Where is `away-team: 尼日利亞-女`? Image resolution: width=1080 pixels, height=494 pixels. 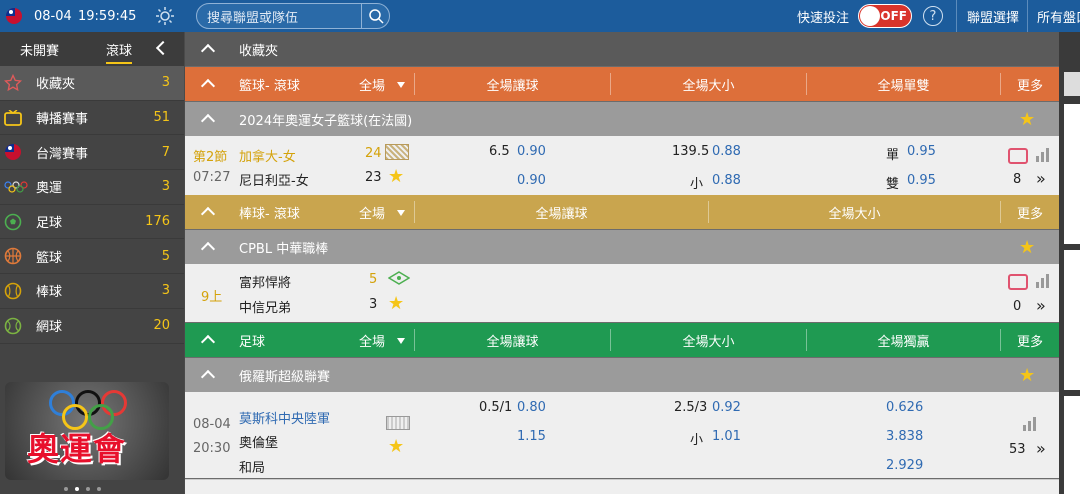
away-team: 尼日利亞-女 is located at coordinates (274, 181).